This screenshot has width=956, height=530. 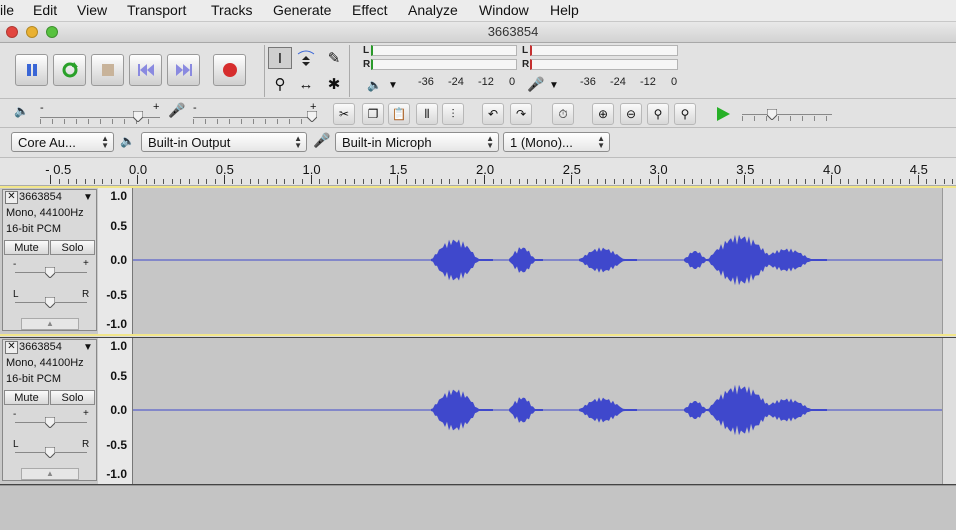 I want to click on fit-project-button: ⚲, so click(x=685, y=114).